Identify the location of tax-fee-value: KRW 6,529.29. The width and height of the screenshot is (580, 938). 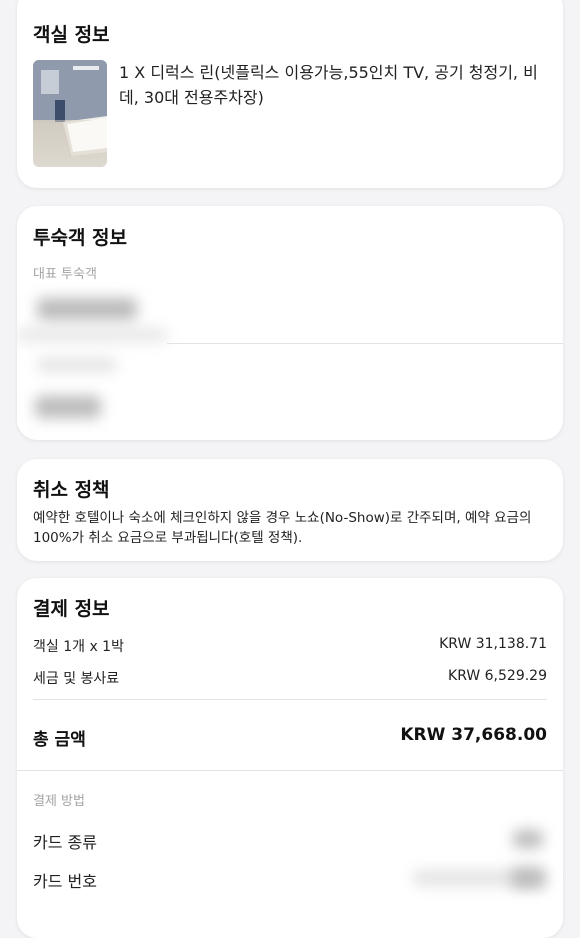
(497, 676).